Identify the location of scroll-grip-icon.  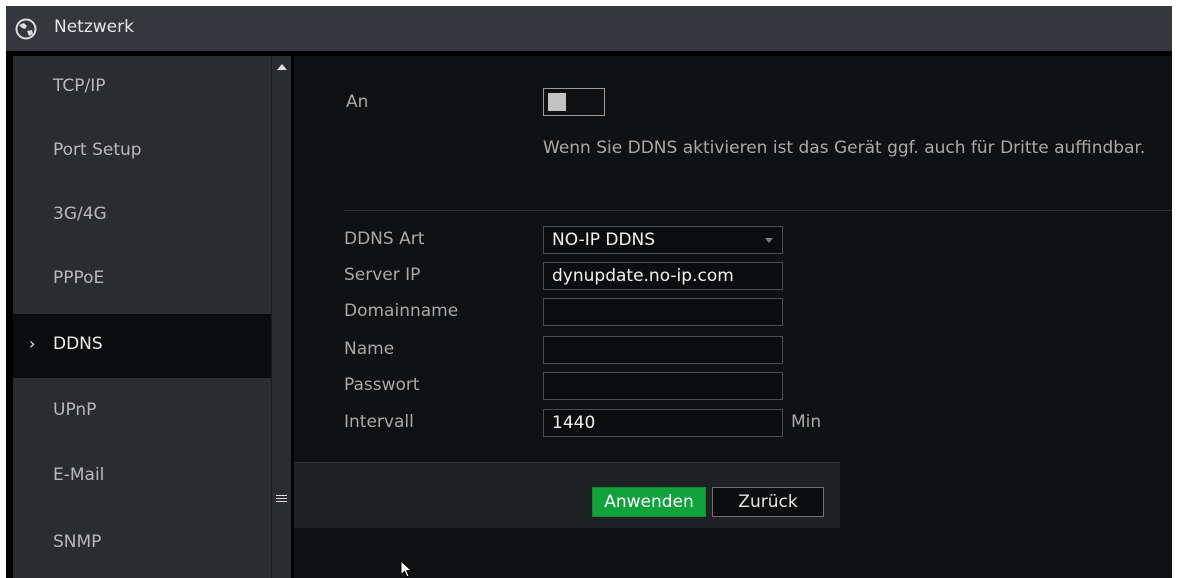
(281, 499).